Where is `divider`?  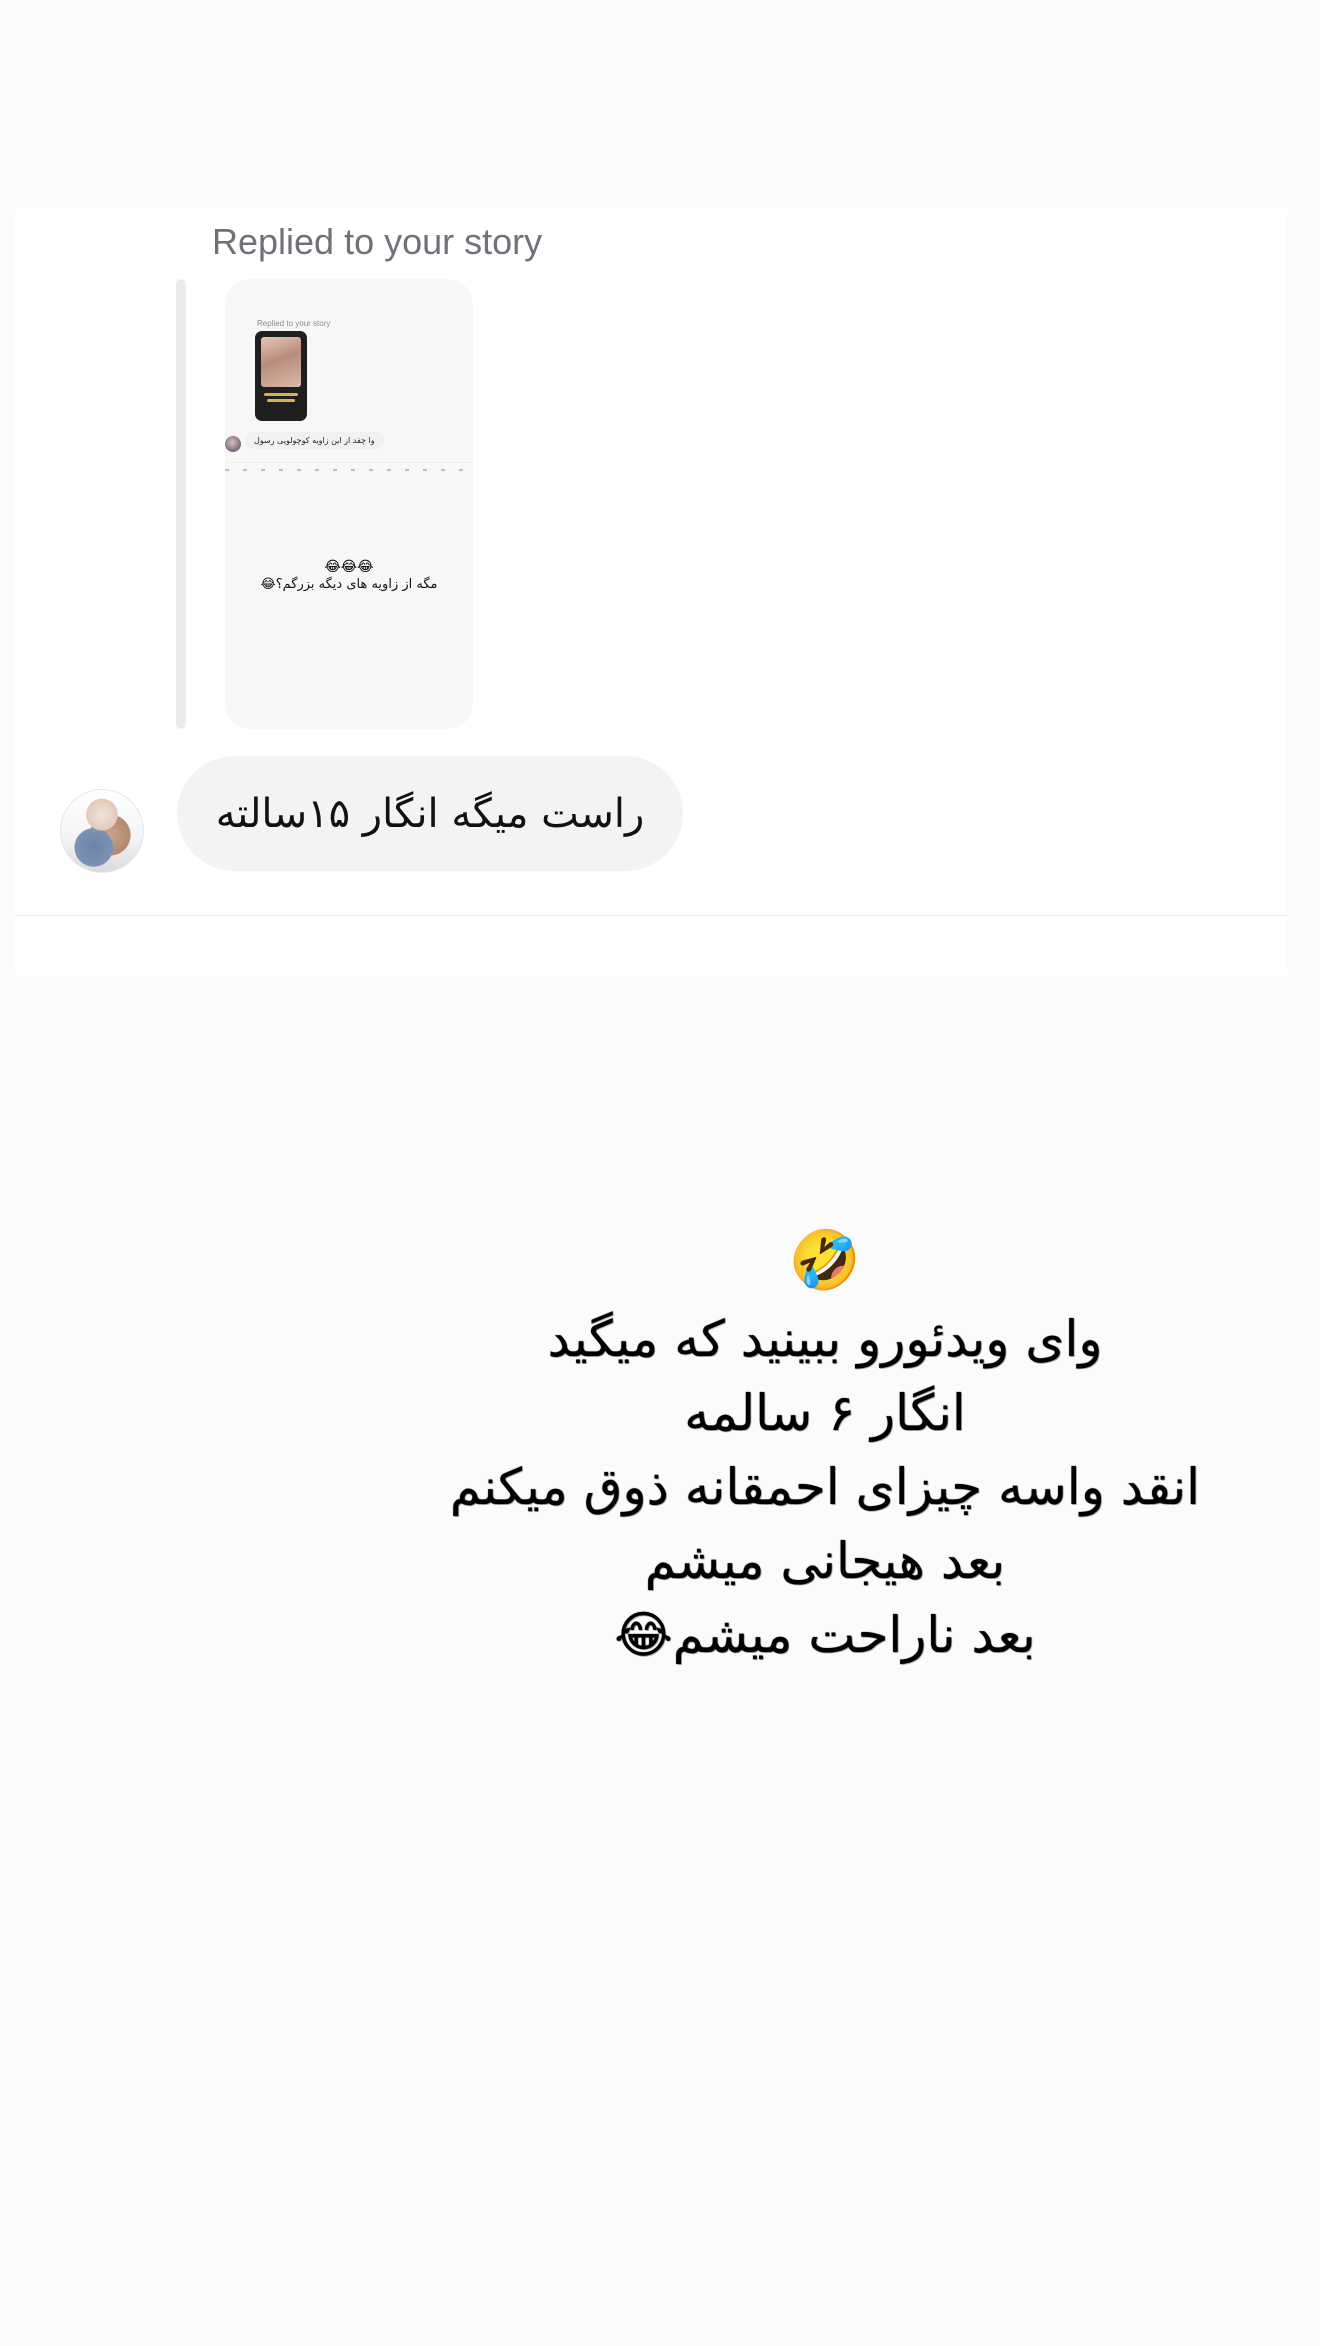 divider is located at coordinates (651, 915).